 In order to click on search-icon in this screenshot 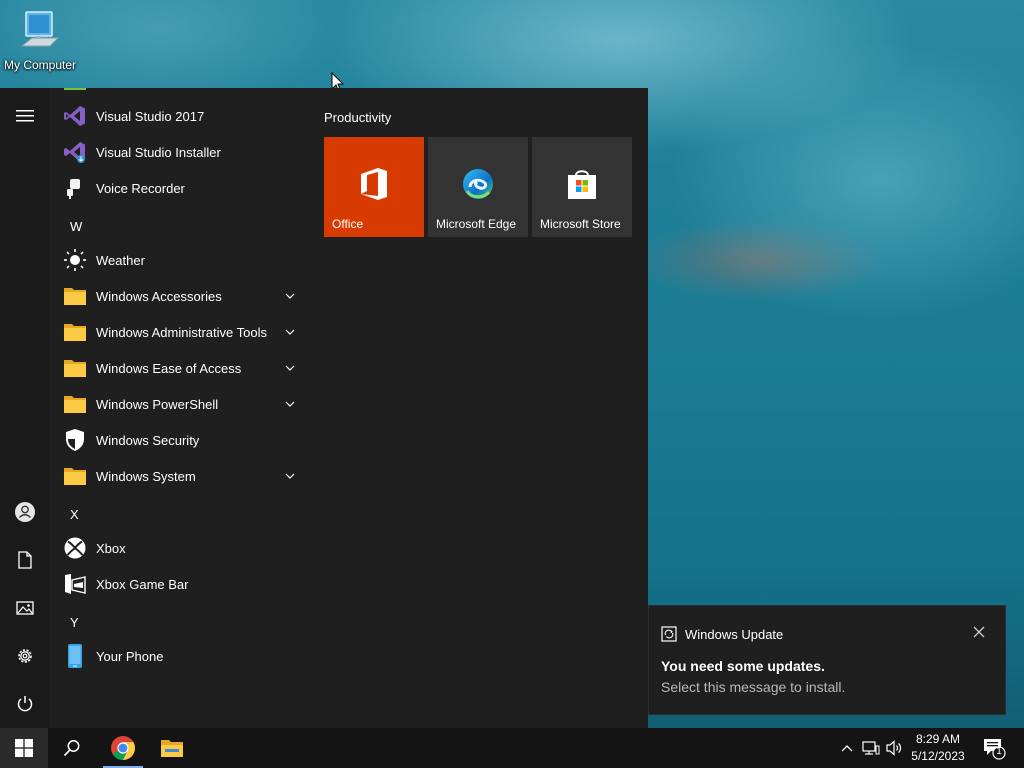, I will do `click(71, 748)`.